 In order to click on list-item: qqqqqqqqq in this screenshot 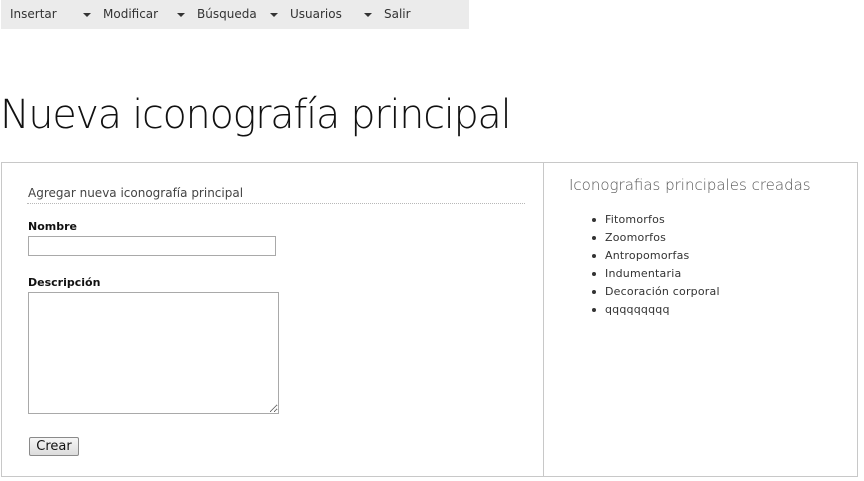, I will do `click(656, 312)`.